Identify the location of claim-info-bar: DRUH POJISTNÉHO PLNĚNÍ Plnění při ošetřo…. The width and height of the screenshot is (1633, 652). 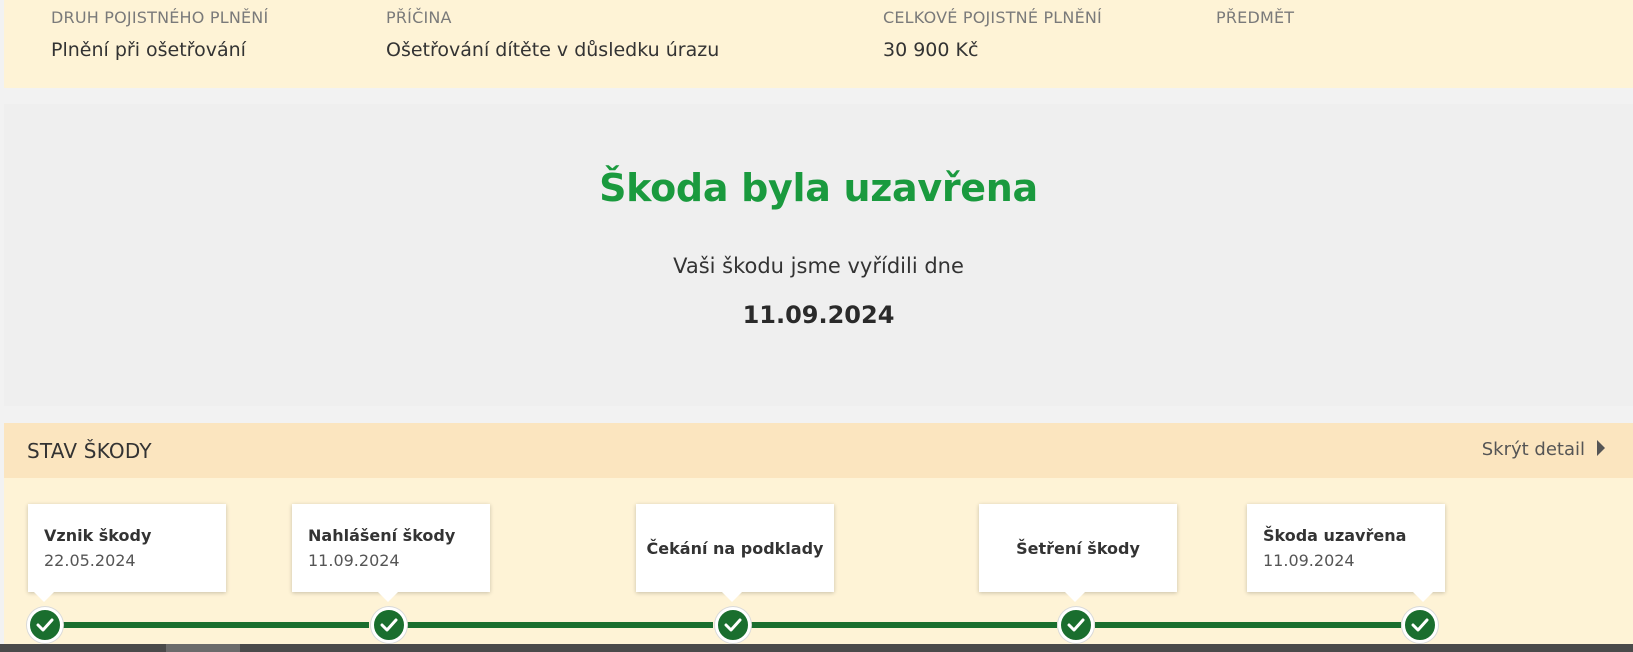
(818, 44).